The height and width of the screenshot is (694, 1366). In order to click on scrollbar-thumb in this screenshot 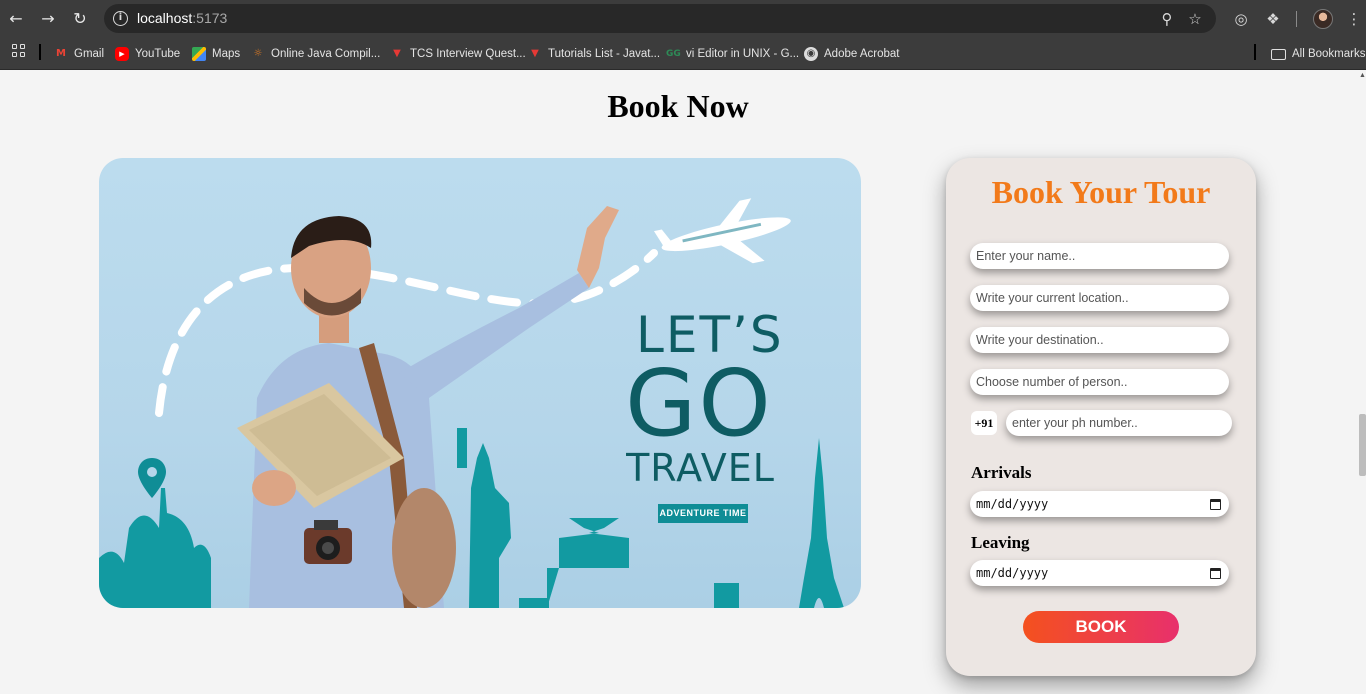, I will do `click(1362, 445)`.